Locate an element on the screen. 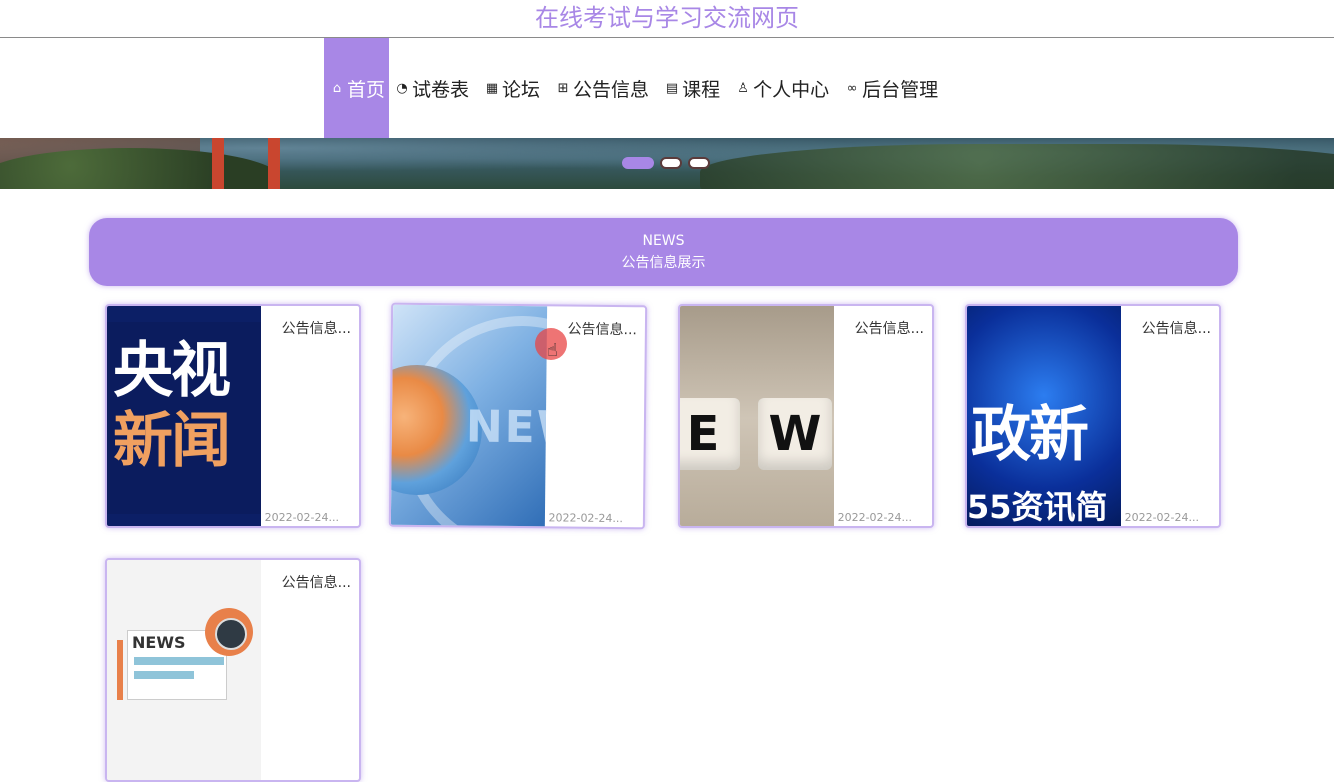 The width and height of the screenshot is (1334, 782). nav-item-label: 课程 is located at coordinates (701, 89).